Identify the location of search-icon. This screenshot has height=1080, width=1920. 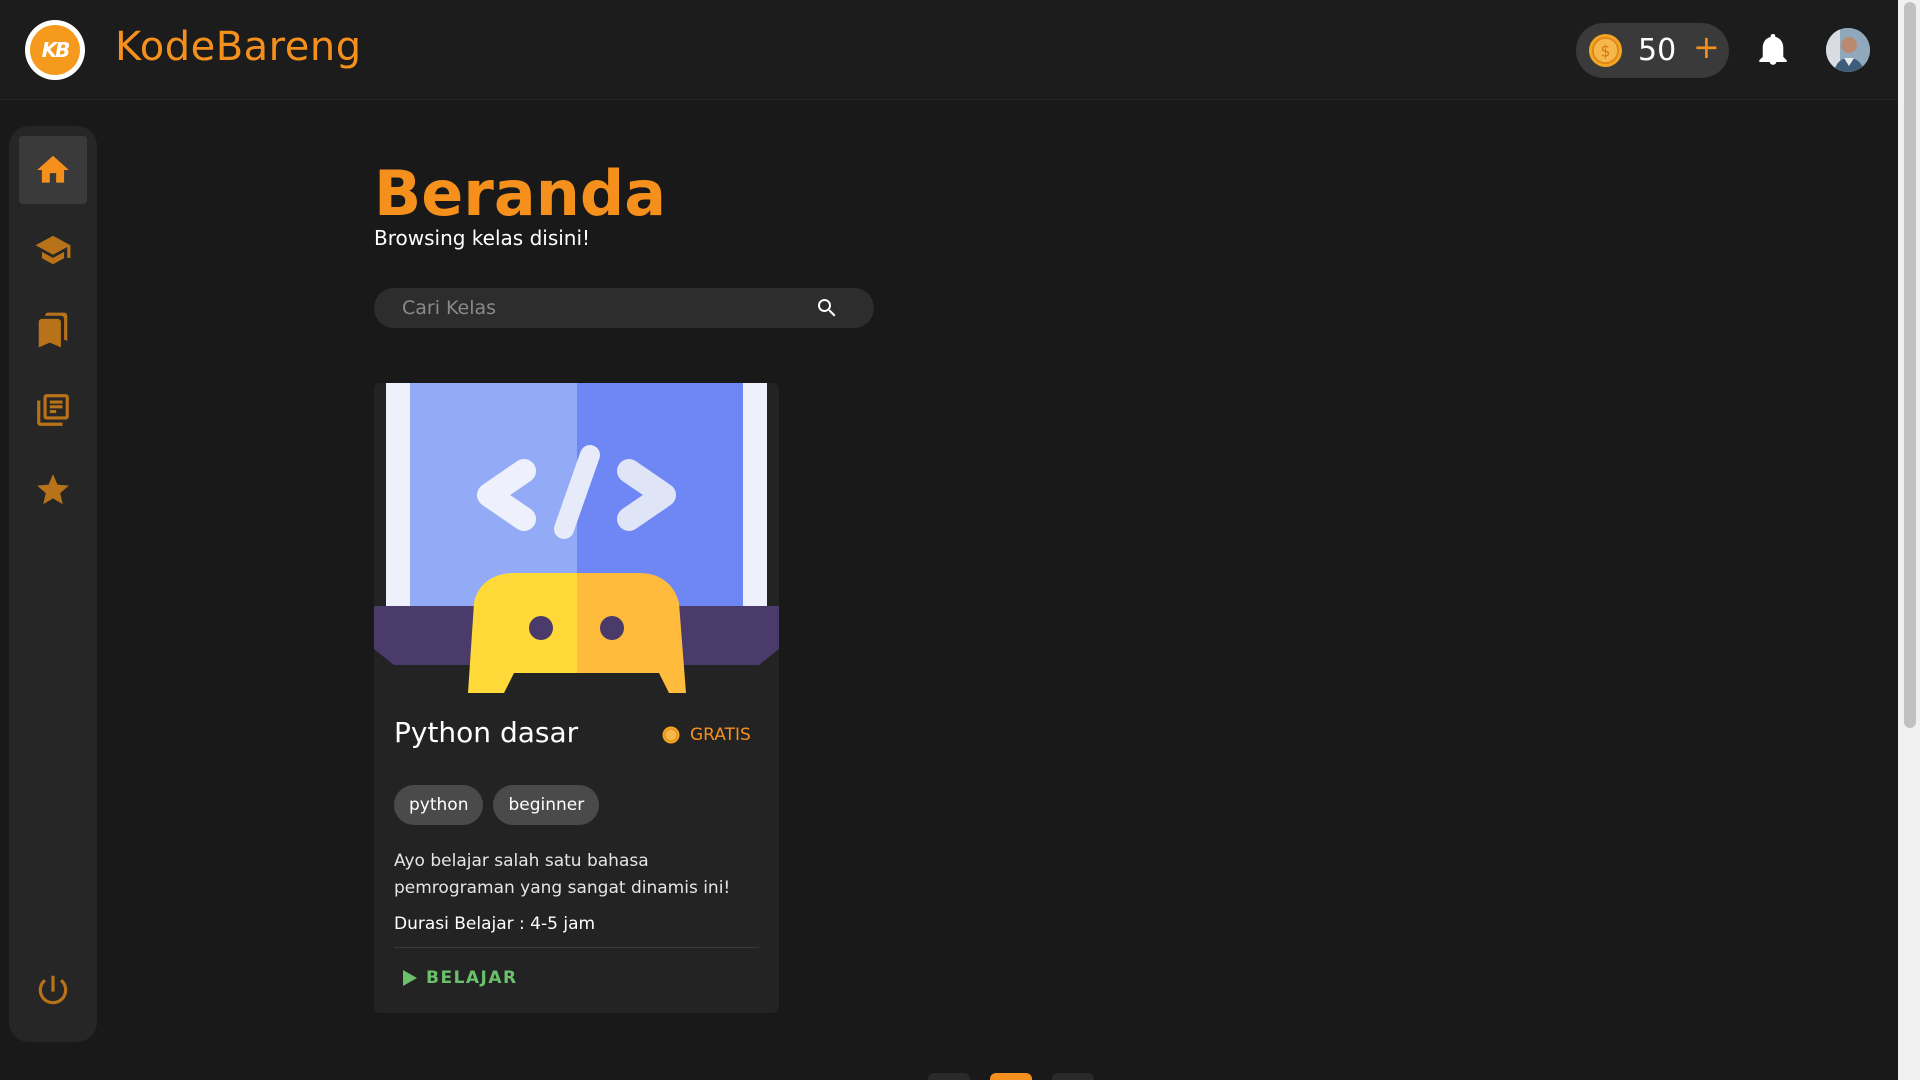
(827, 308).